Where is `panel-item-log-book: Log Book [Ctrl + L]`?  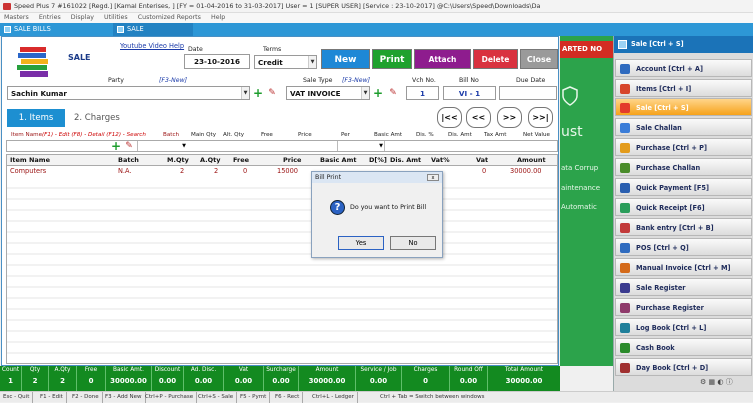 panel-item-log-book: Log Book [Ctrl + L] is located at coordinates (683, 327).